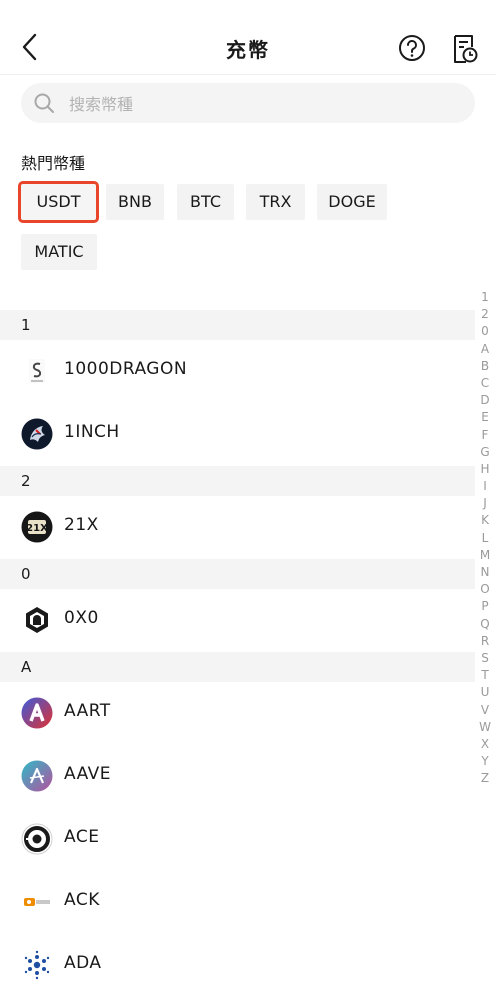  Describe the element at coordinates (485, 761) in the screenshot. I see `index-letter: Y` at that location.